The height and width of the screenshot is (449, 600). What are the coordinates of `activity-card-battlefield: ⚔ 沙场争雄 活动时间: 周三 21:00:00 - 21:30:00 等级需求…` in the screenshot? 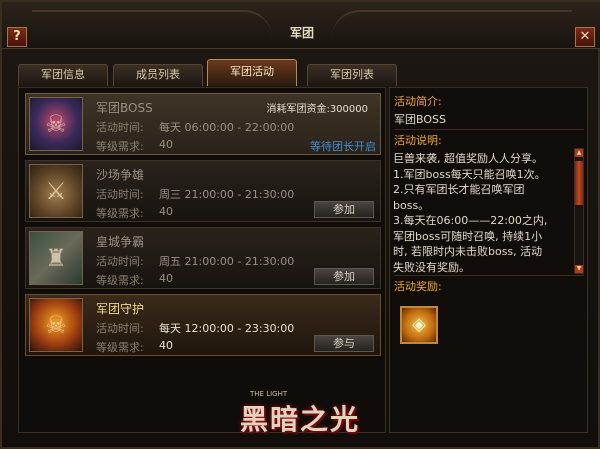 It's located at (203, 191).